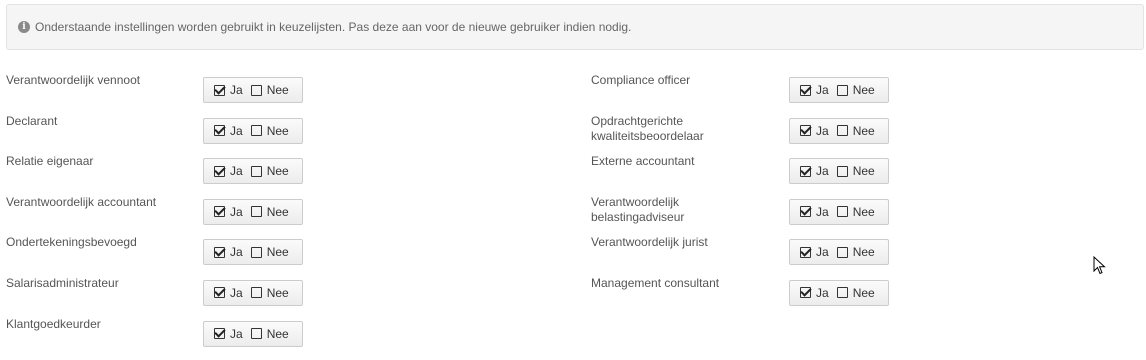 The width and height of the screenshot is (1146, 360). What do you see at coordinates (156, 176) in the screenshot?
I see `role-row-relatie-eigenaar: Relatie eigenaar Ja Nee` at bounding box center [156, 176].